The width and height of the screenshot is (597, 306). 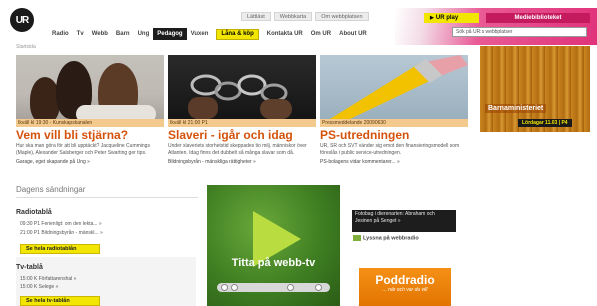 What do you see at coordinates (342, 16) in the screenshot?
I see `top-link-om-webbplatsen: Om webbplatsen` at bounding box center [342, 16].